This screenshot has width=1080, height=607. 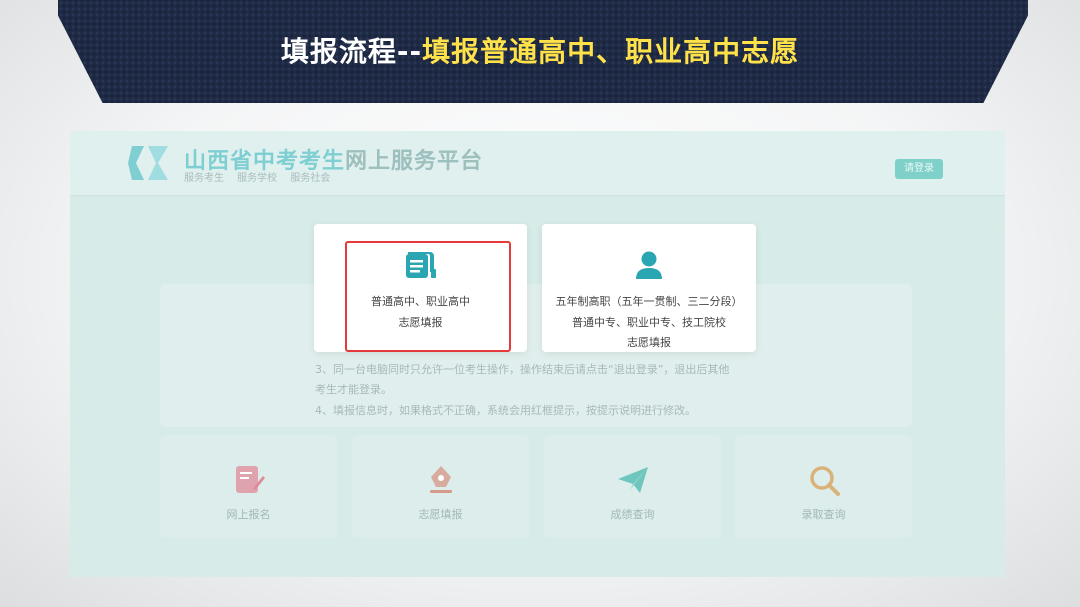 What do you see at coordinates (632, 514) in the screenshot?
I see `tile-label: 成绩查询` at bounding box center [632, 514].